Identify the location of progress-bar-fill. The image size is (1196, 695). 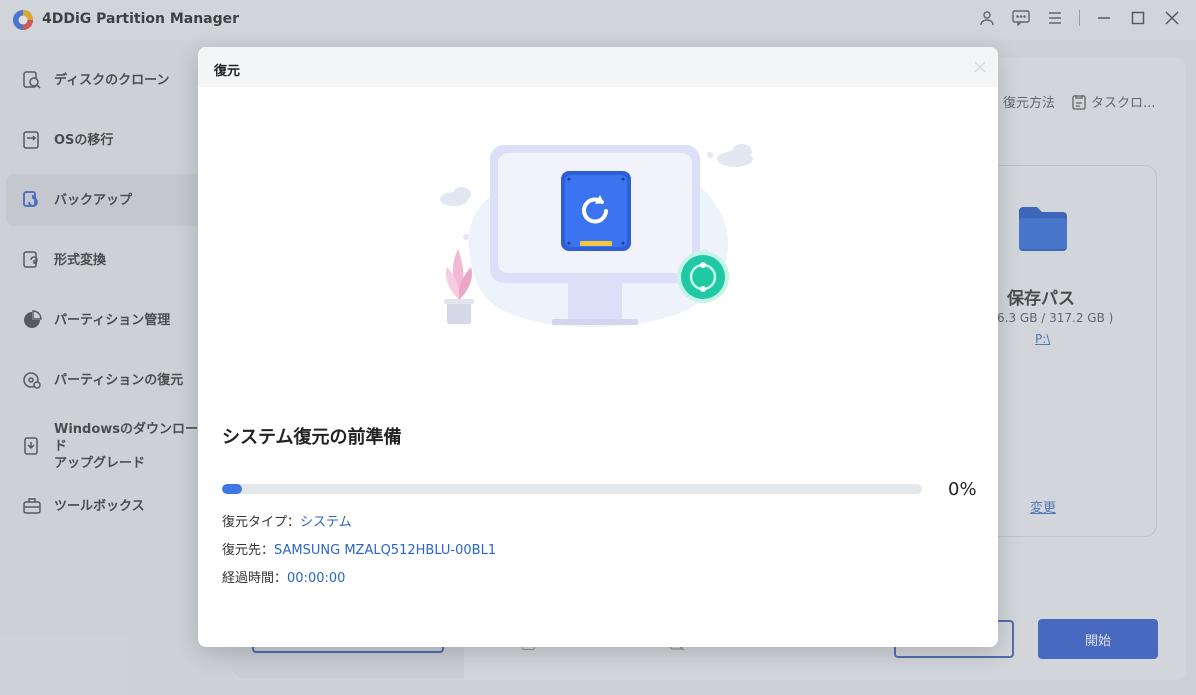
(232, 489).